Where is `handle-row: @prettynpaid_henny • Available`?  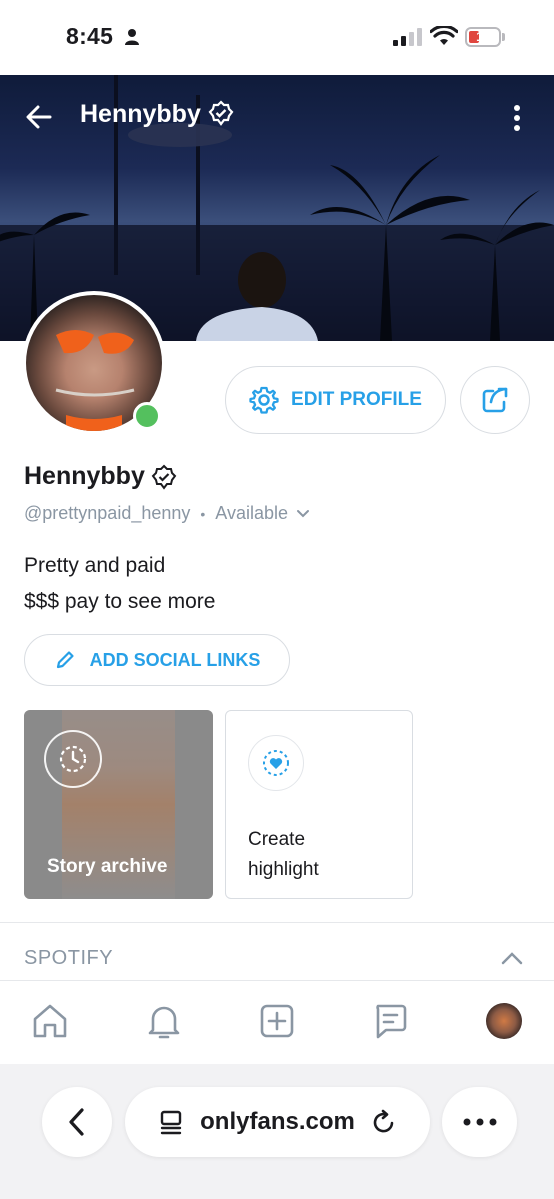 handle-row: @prettynpaid_henny • Available is located at coordinates (167, 513).